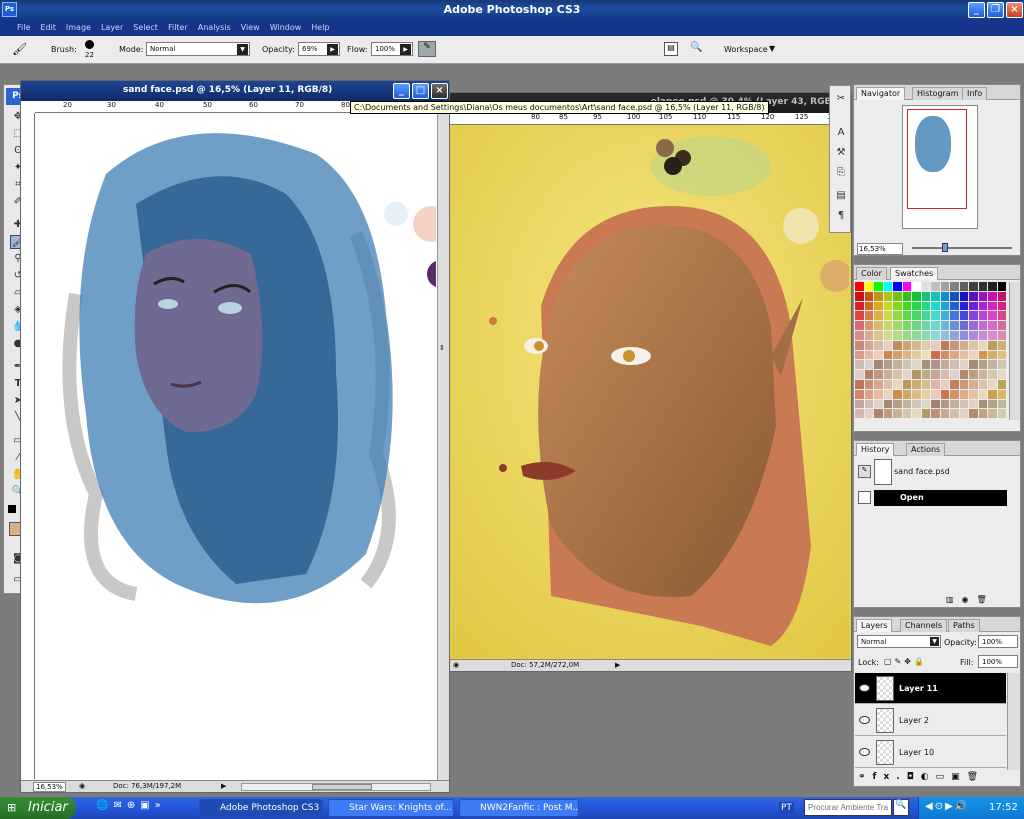  What do you see at coordinates (998, 661) in the screenshot?
I see `fill-field: 100%` at bounding box center [998, 661].